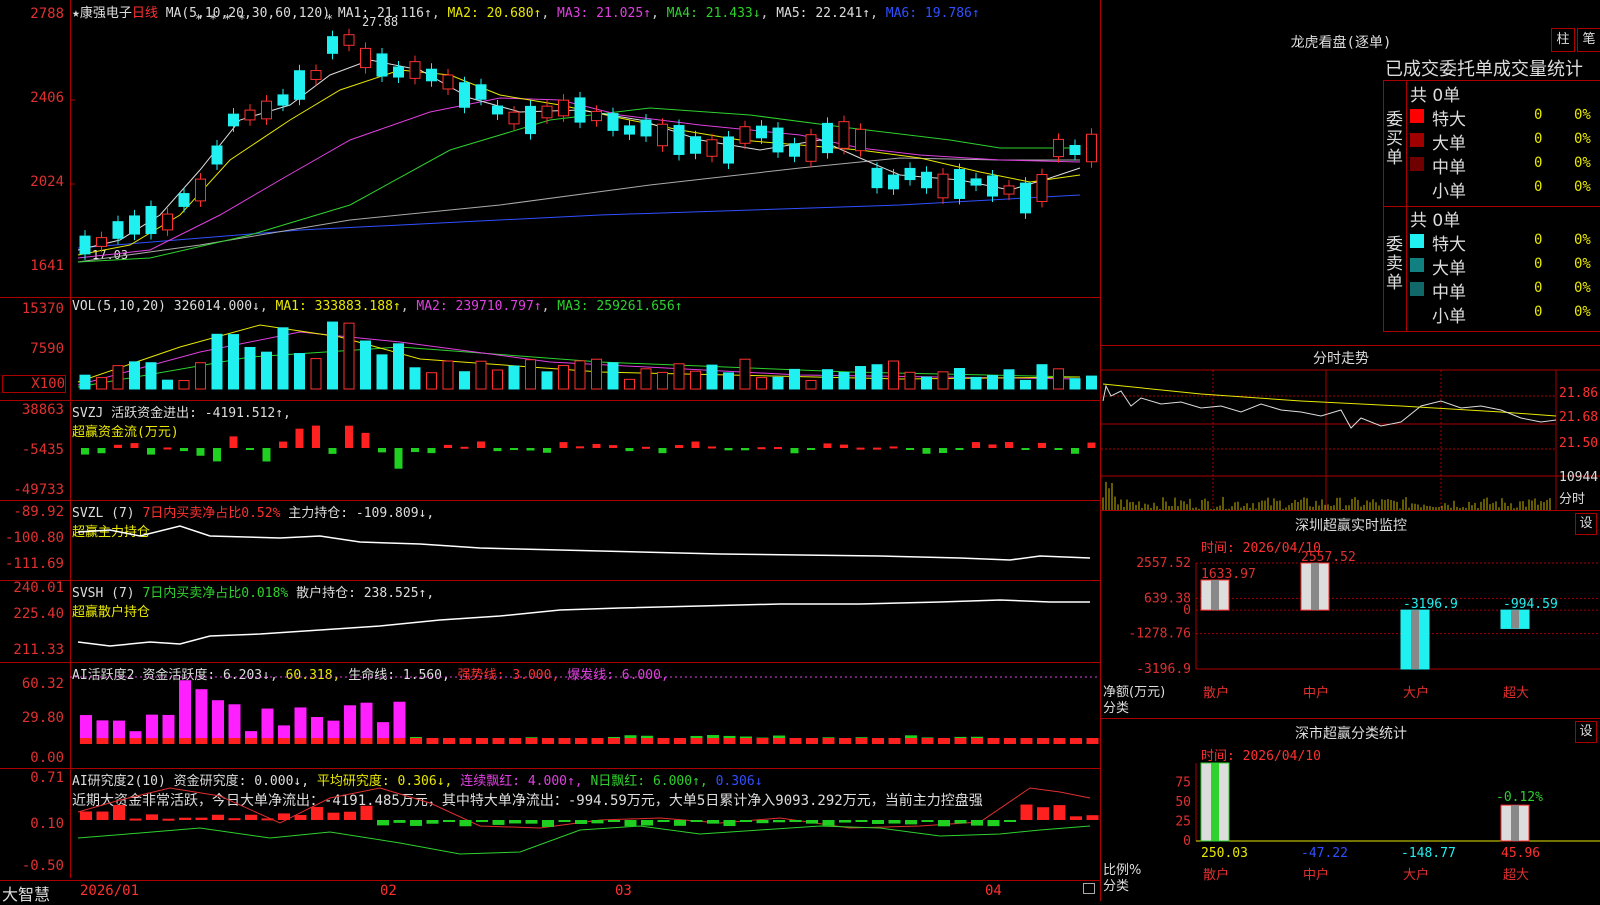  Describe the element at coordinates (1563, 40) in the screenshot. I see `bar-mode-button: 柱` at that location.